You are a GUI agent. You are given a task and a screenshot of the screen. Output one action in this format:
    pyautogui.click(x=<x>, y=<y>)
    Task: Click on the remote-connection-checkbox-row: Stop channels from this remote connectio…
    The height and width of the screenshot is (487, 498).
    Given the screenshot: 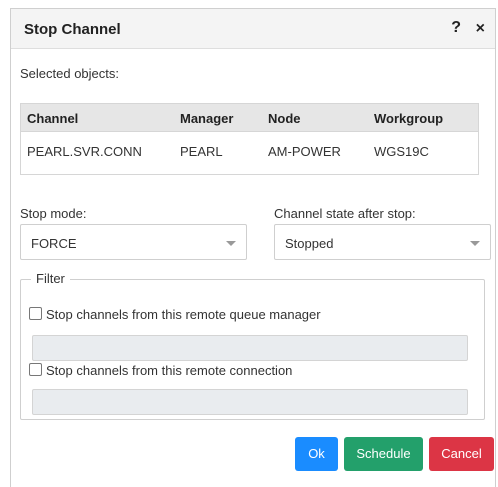 What is the action you would take?
    pyautogui.click(x=160, y=370)
    